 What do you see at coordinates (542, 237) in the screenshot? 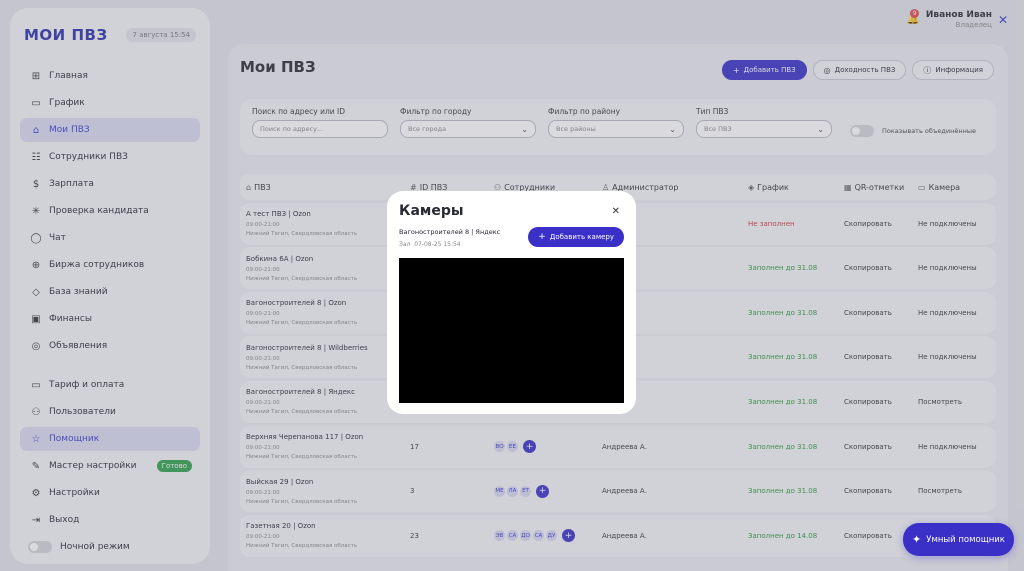
I see `plus-icon: +` at bounding box center [542, 237].